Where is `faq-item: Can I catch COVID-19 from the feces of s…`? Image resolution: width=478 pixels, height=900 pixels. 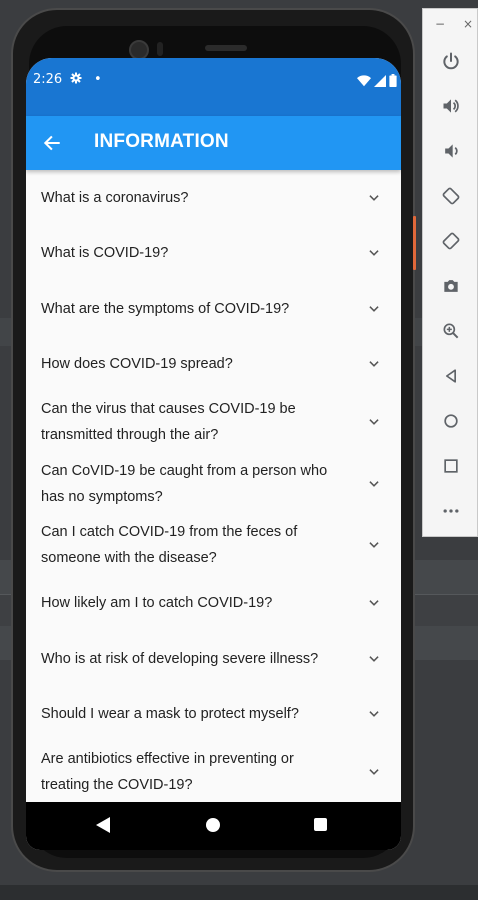 faq-item: Can I catch COVID-19 from the feces of s… is located at coordinates (213, 544).